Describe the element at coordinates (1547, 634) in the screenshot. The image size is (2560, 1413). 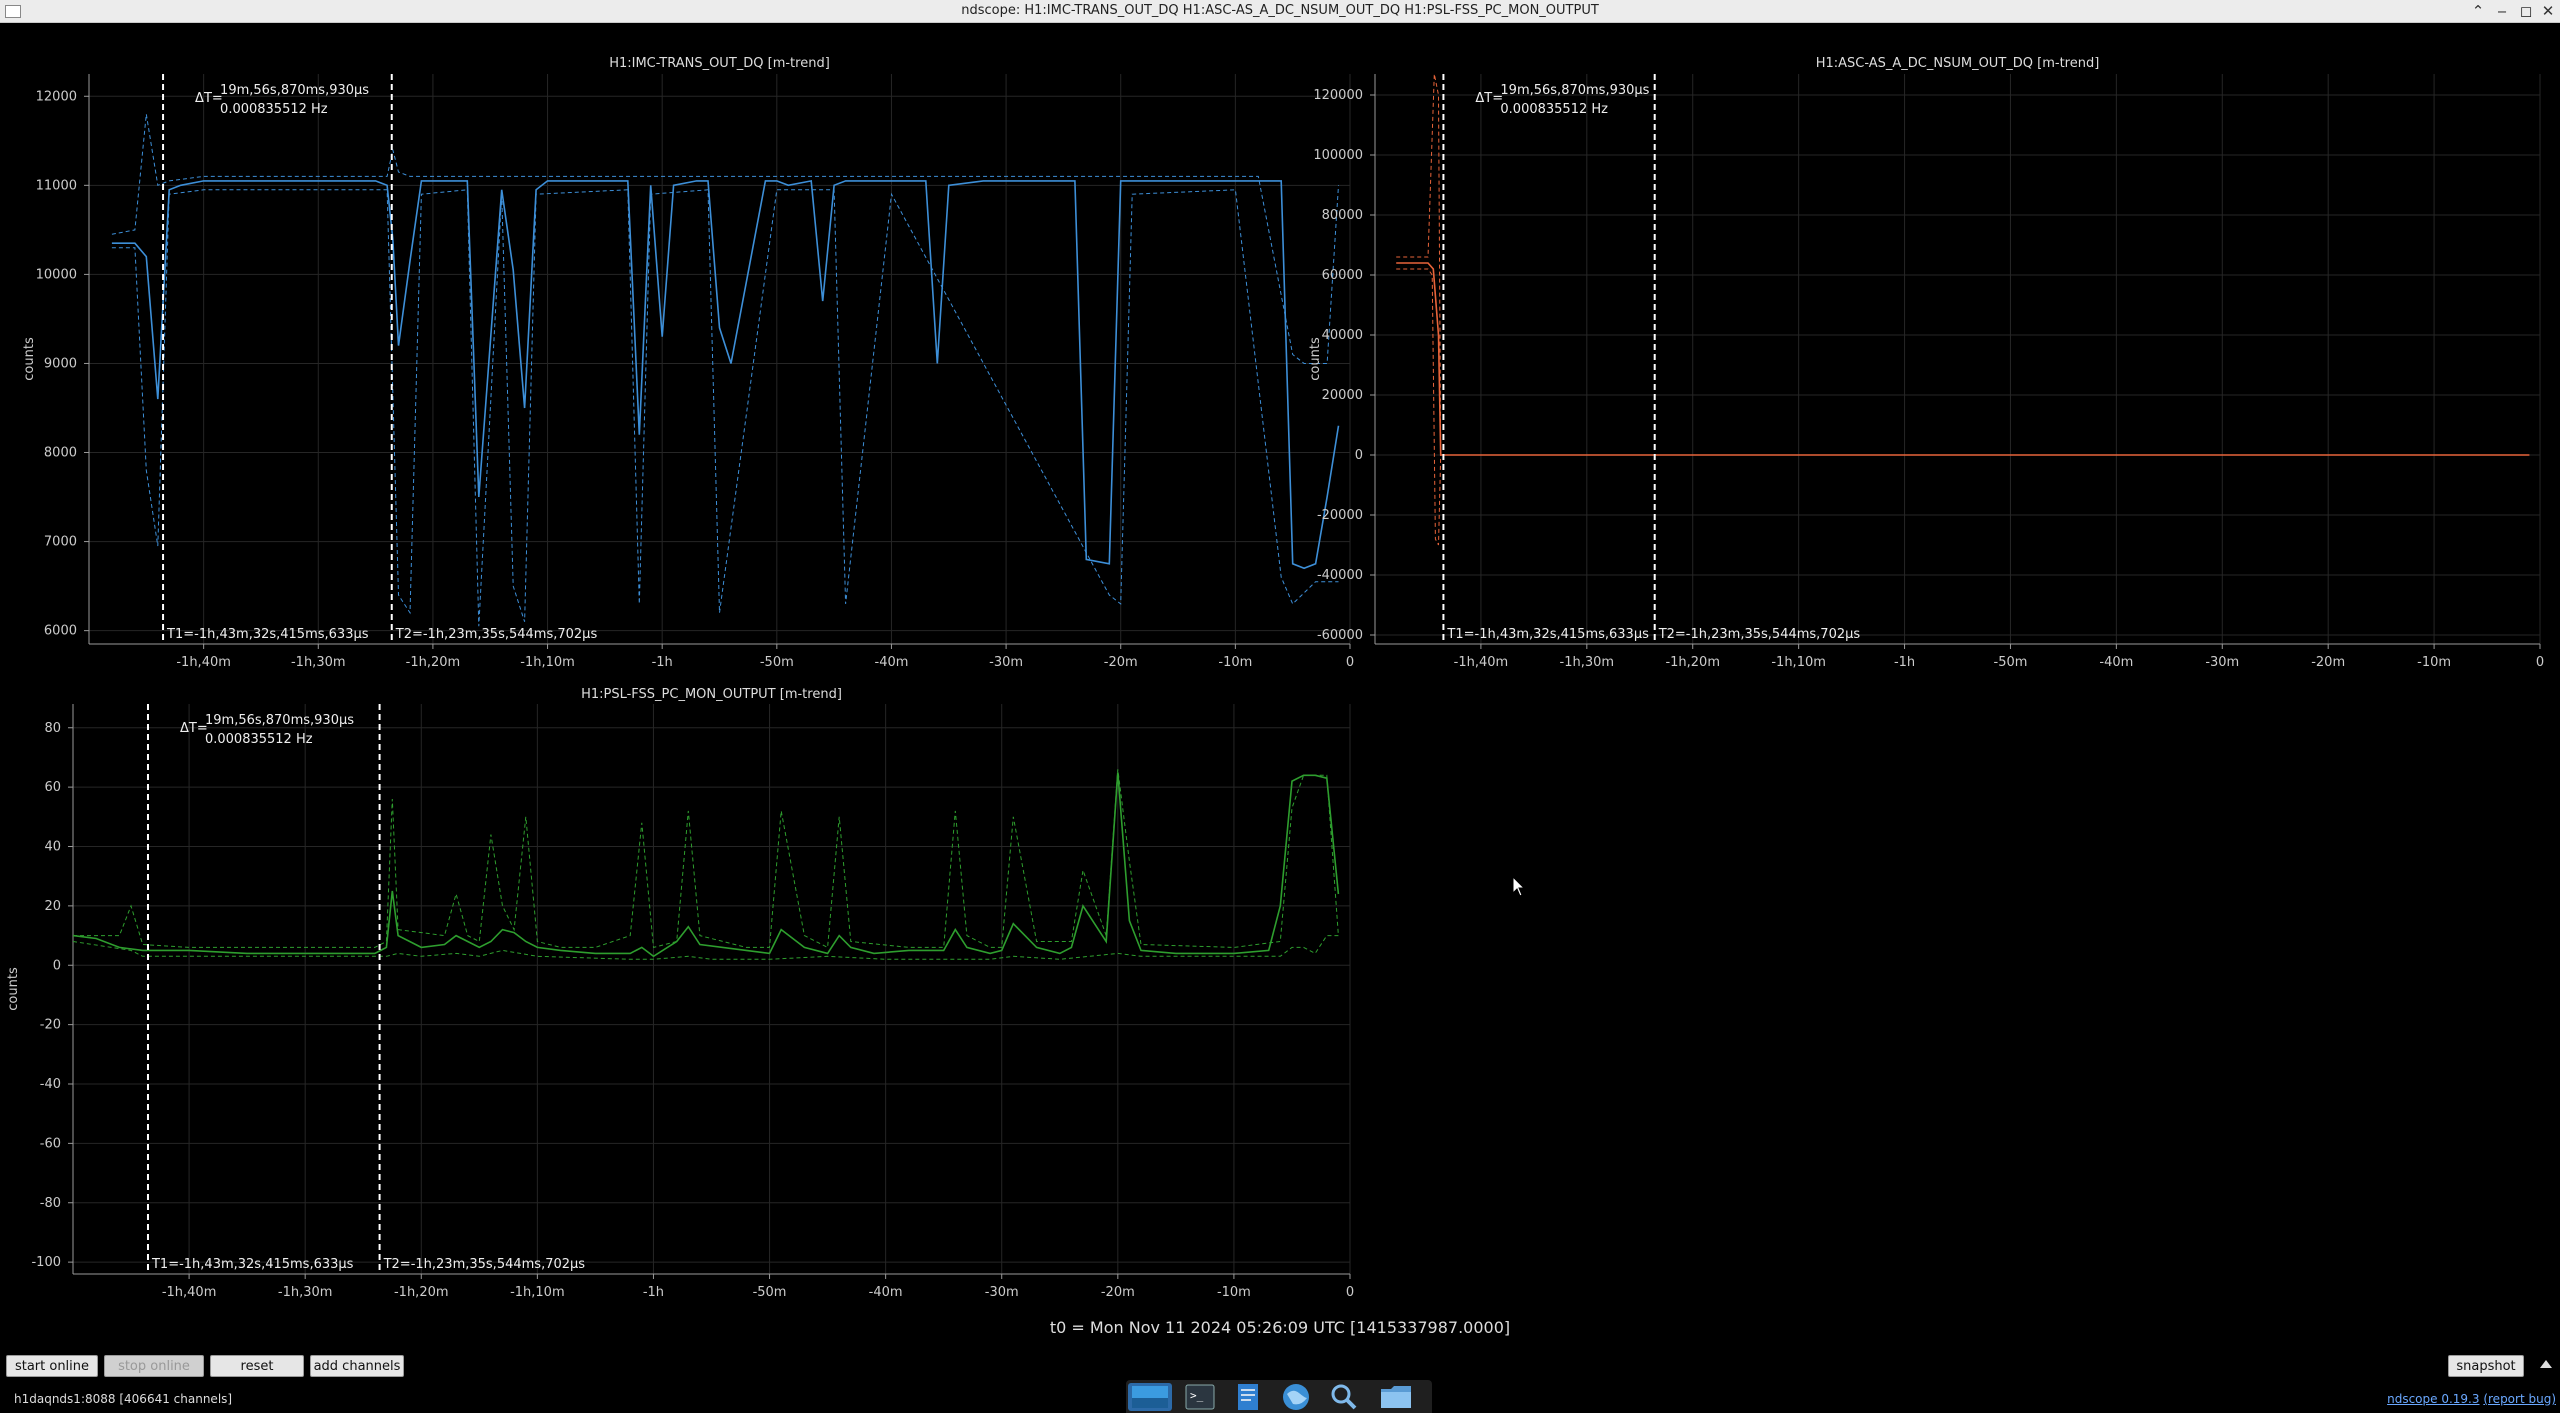
I see `cursor-t1-label: T1=-1h,43m,32s,415ms,633µs` at that location.